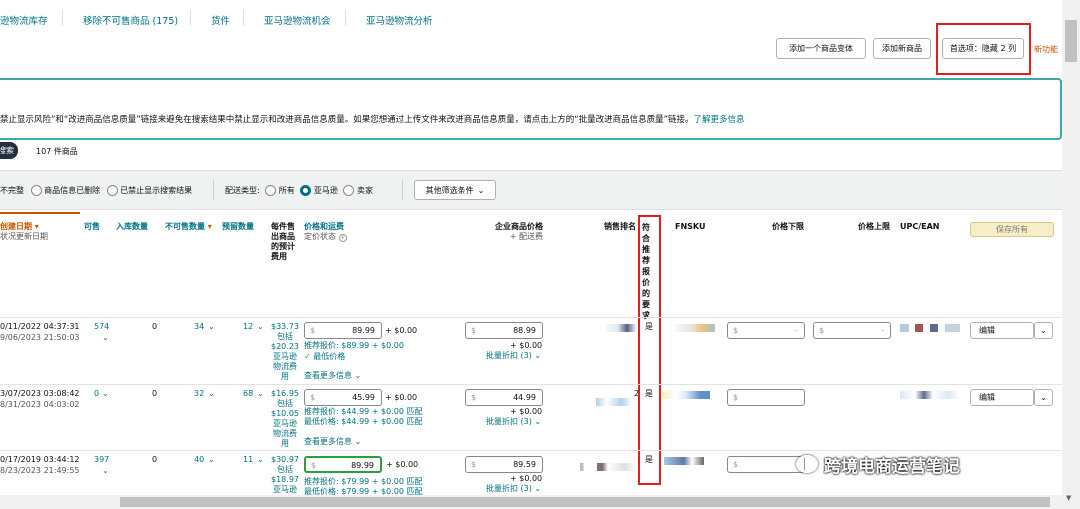  I want to click on fulfillment-all-label: 所有, so click(286, 190).